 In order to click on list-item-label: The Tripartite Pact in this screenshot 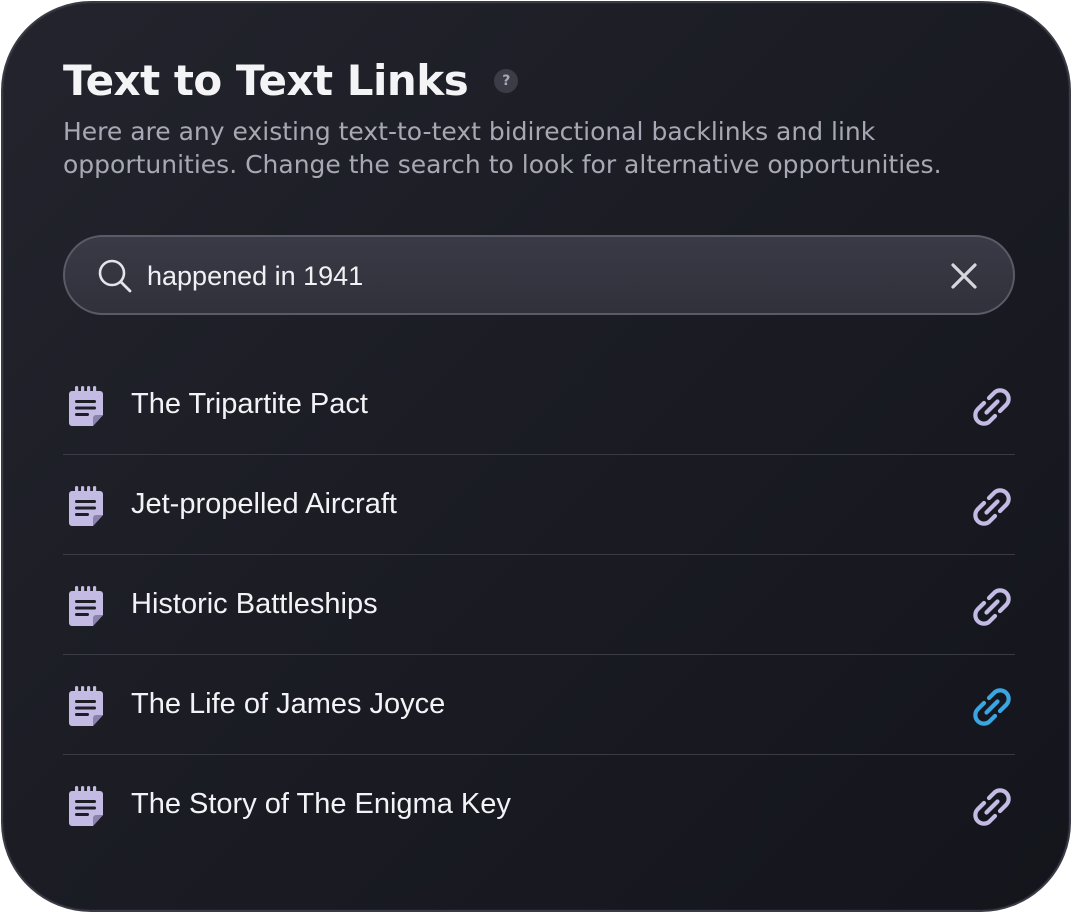, I will do `click(249, 404)`.